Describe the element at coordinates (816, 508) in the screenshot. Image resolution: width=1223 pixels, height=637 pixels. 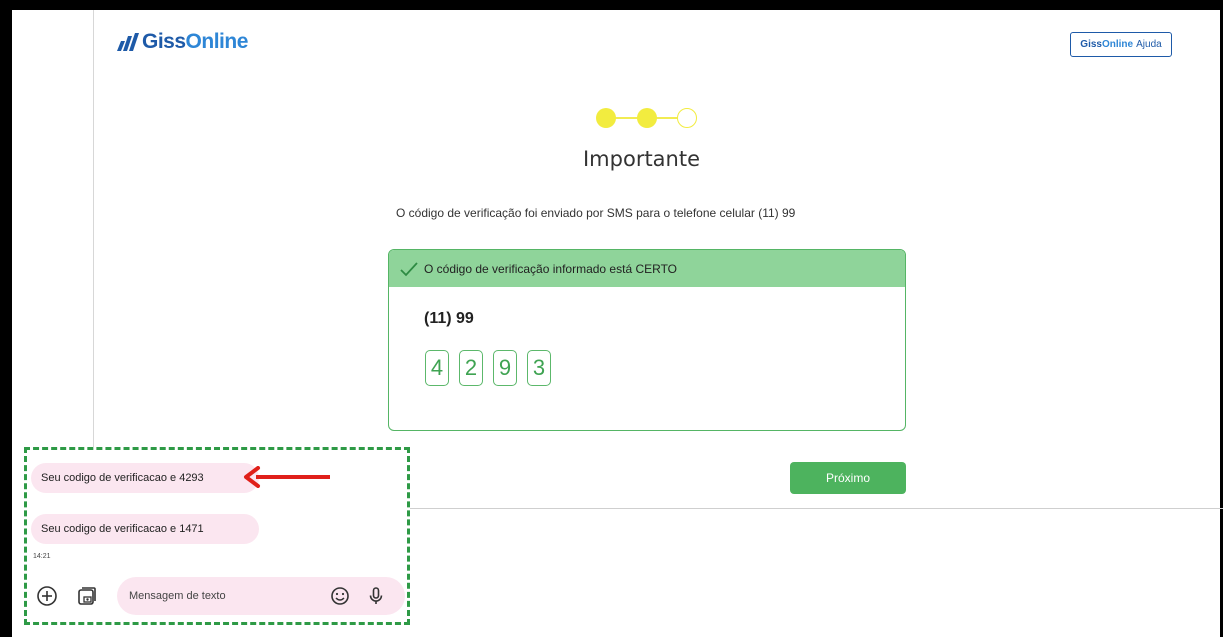
I see `content-divider-horizontal` at that location.